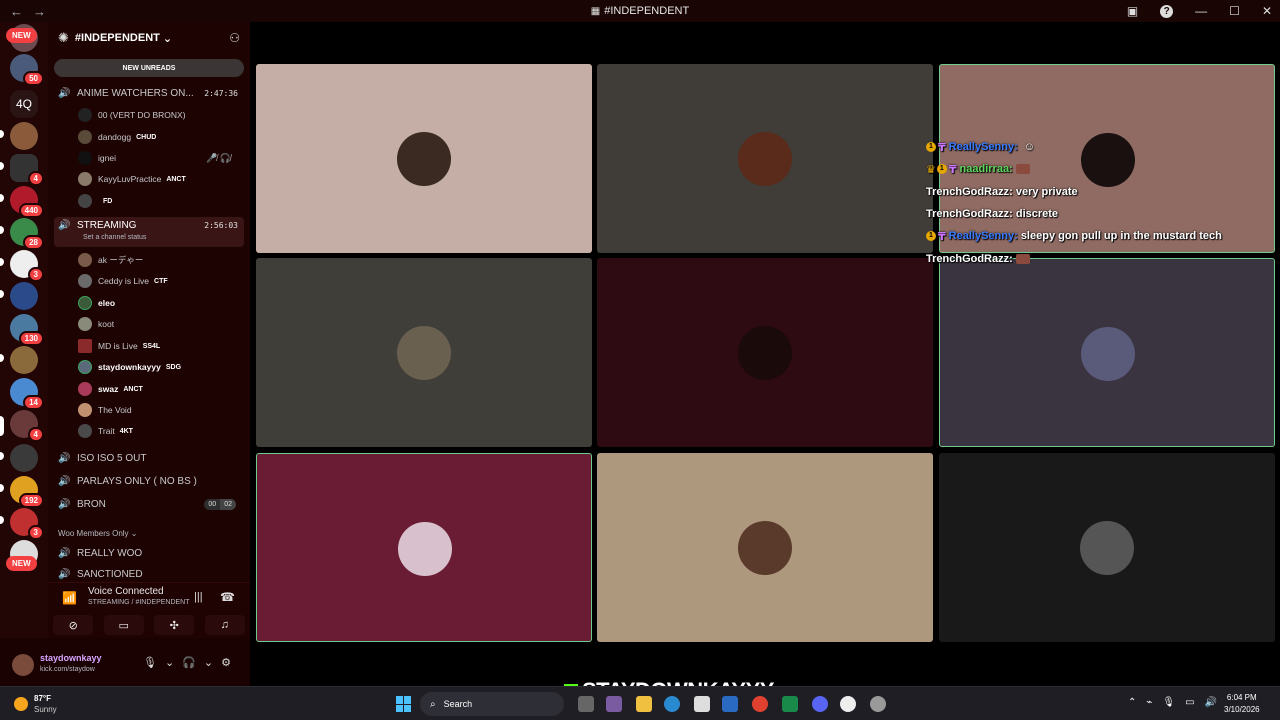 The width and height of the screenshot is (1280, 720). What do you see at coordinates (129, 367) in the screenshot?
I see `voice-member: staydownkayyy SDG` at bounding box center [129, 367].